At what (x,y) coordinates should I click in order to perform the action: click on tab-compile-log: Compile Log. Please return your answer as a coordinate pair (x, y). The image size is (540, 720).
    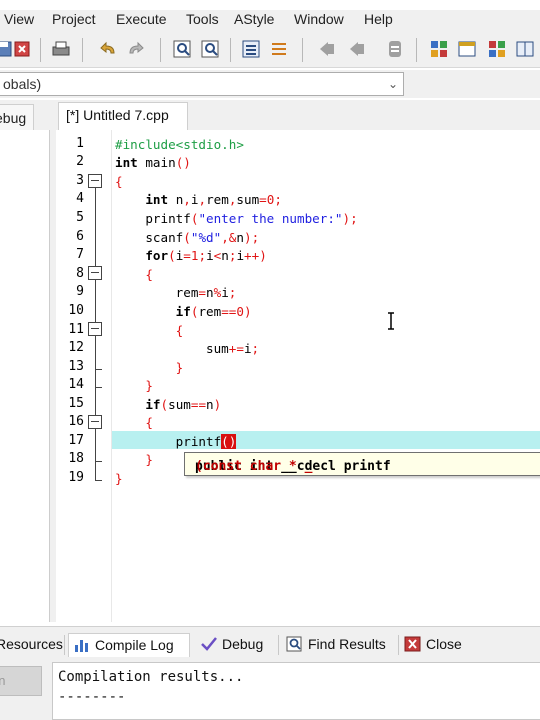
    Looking at the image, I should click on (129, 645).